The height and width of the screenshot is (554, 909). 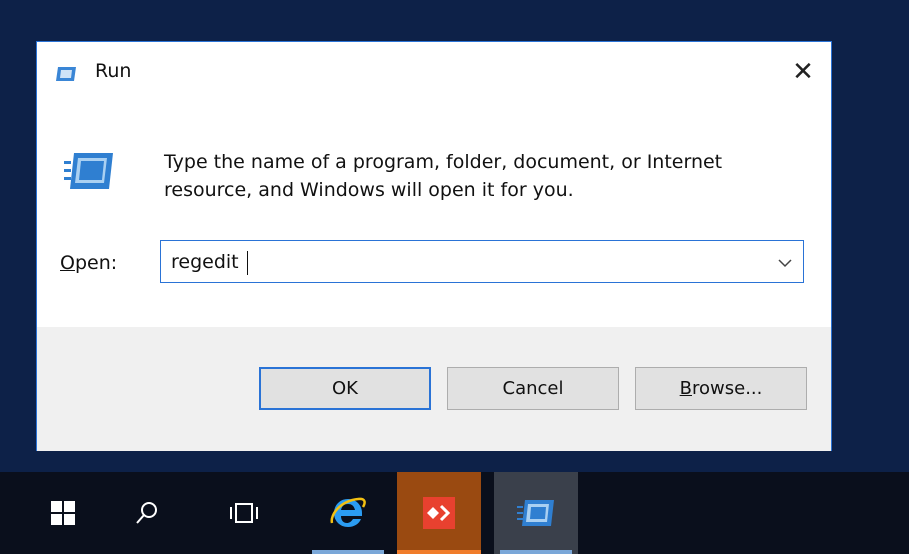 I want to click on task-view-icon, so click(x=244, y=513).